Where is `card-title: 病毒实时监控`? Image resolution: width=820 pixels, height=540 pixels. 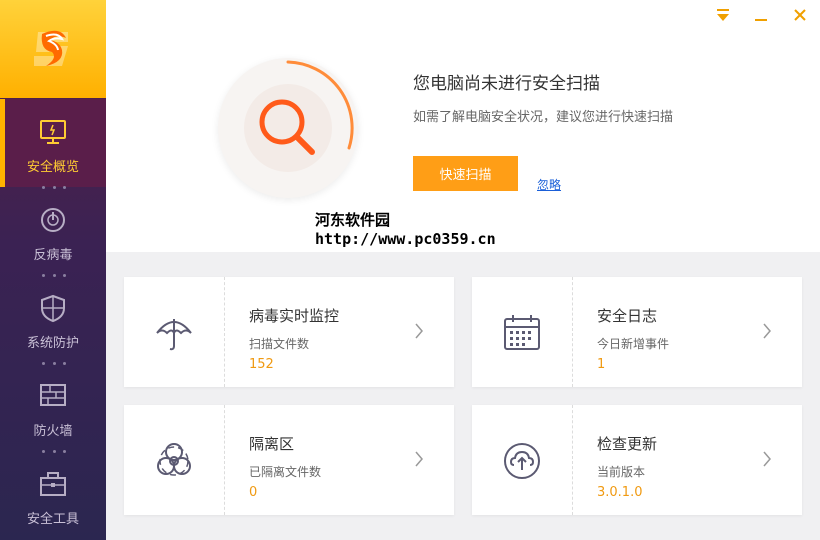 card-title: 病毒实时监控 is located at coordinates (294, 316).